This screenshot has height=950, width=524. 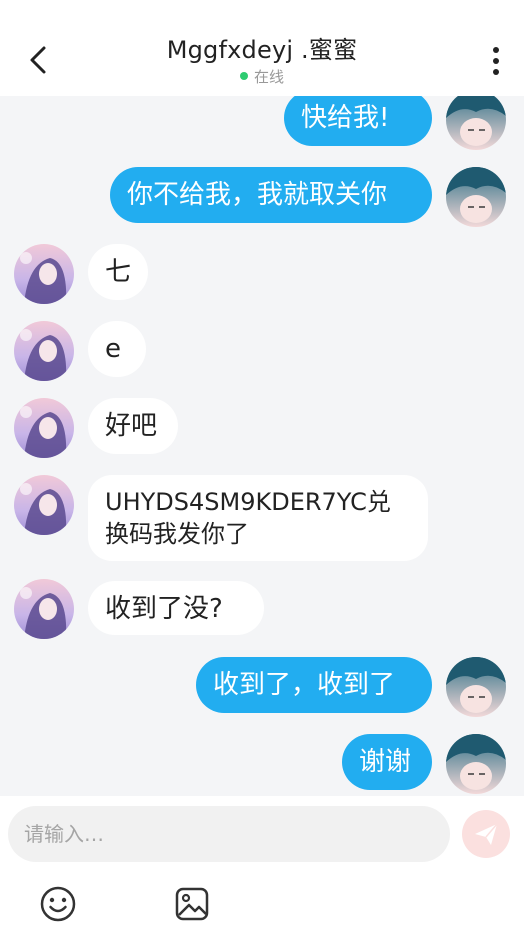 What do you see at coordinates (271, 195) in the screenshot?
I see `outgoing-message: 你不给我，我就取关你` at bounding box center [271, 195].